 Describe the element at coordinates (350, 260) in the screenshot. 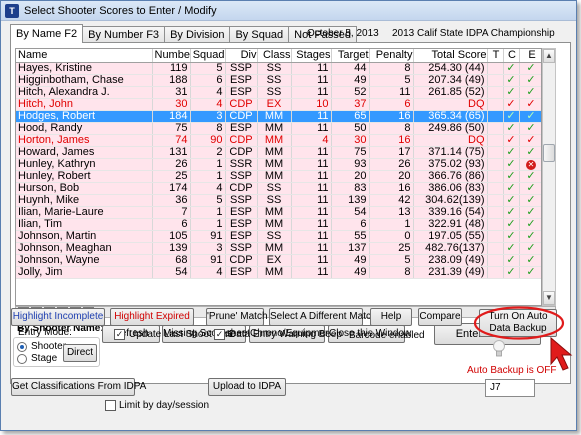

I see `cell-target: 49` at that location.